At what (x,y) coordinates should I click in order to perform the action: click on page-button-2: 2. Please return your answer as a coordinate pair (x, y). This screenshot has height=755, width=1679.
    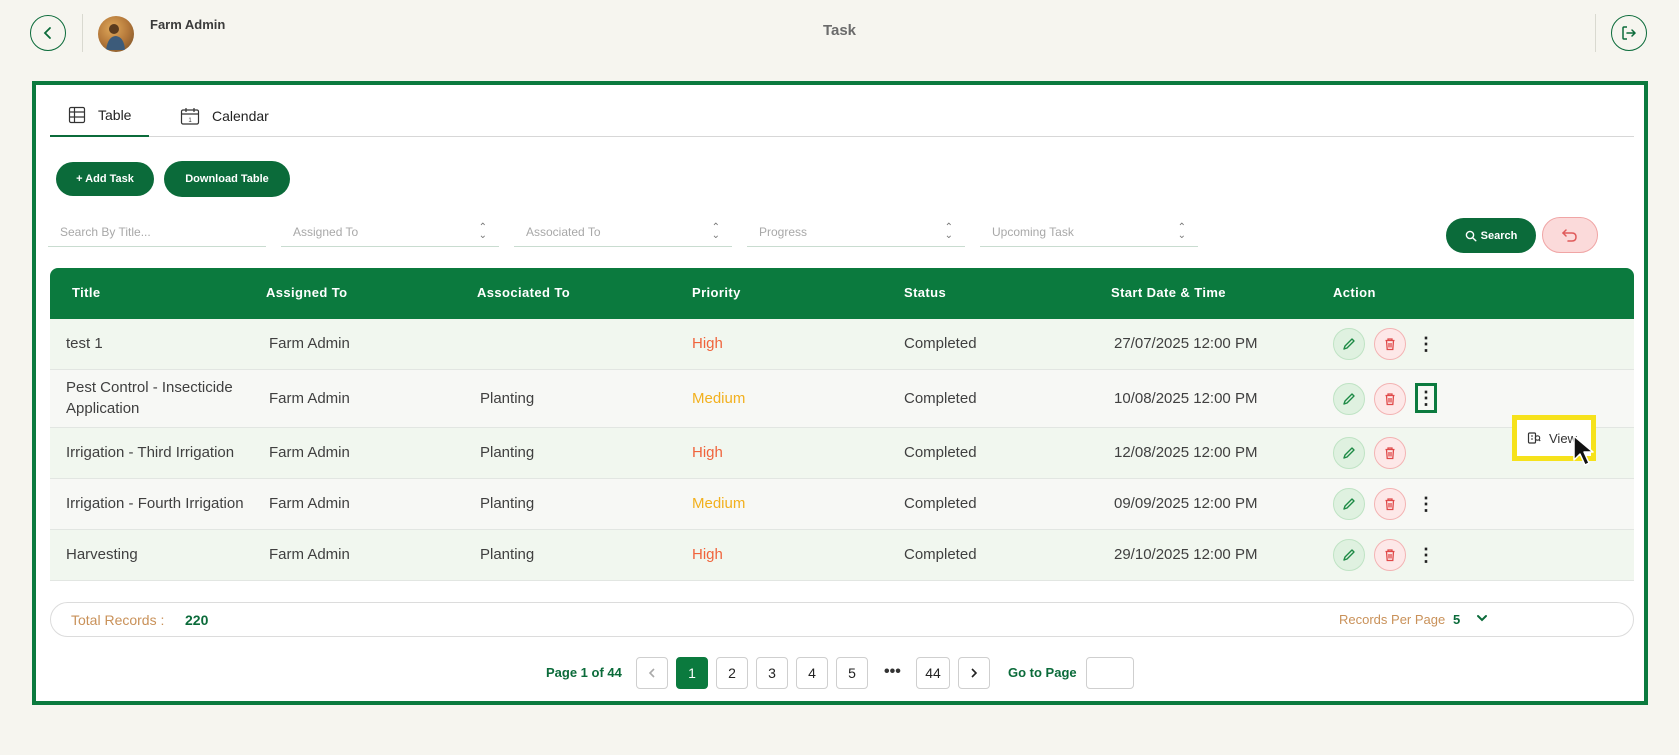
    Looking at the image, I should click on (732, 673).